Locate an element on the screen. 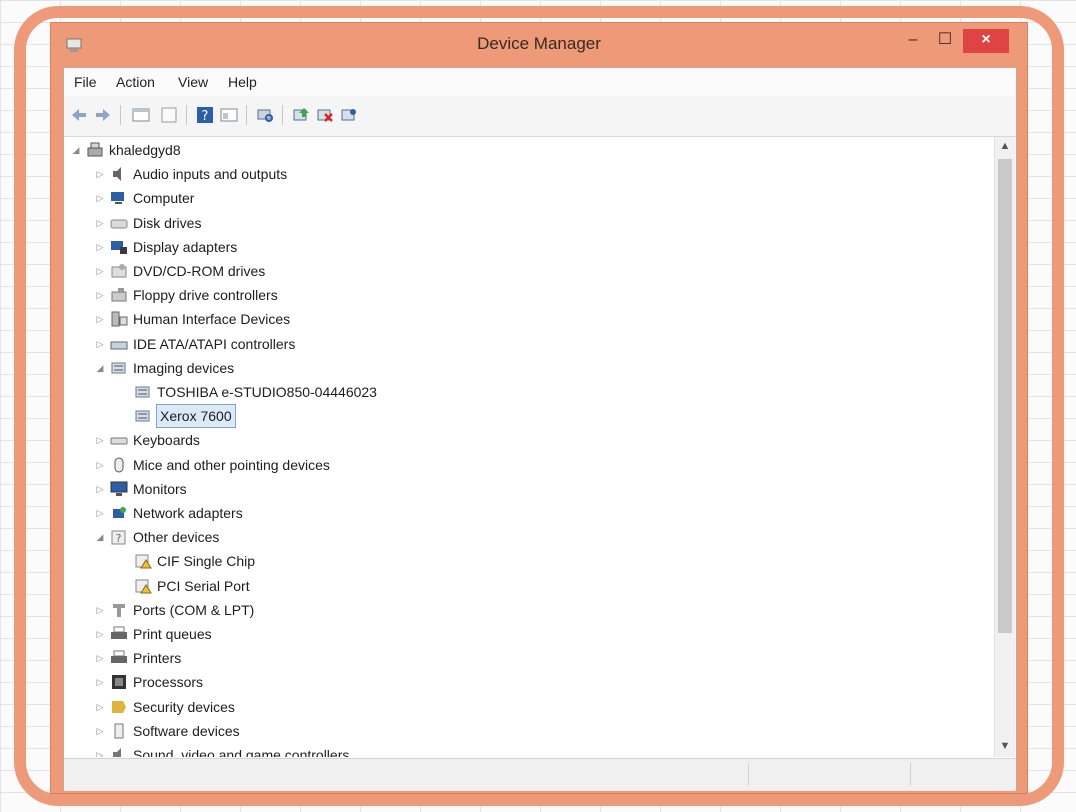 This screenshot has width=1076, height=812. tree-device: CIF Single Chip is located at coordinates (186, 561).